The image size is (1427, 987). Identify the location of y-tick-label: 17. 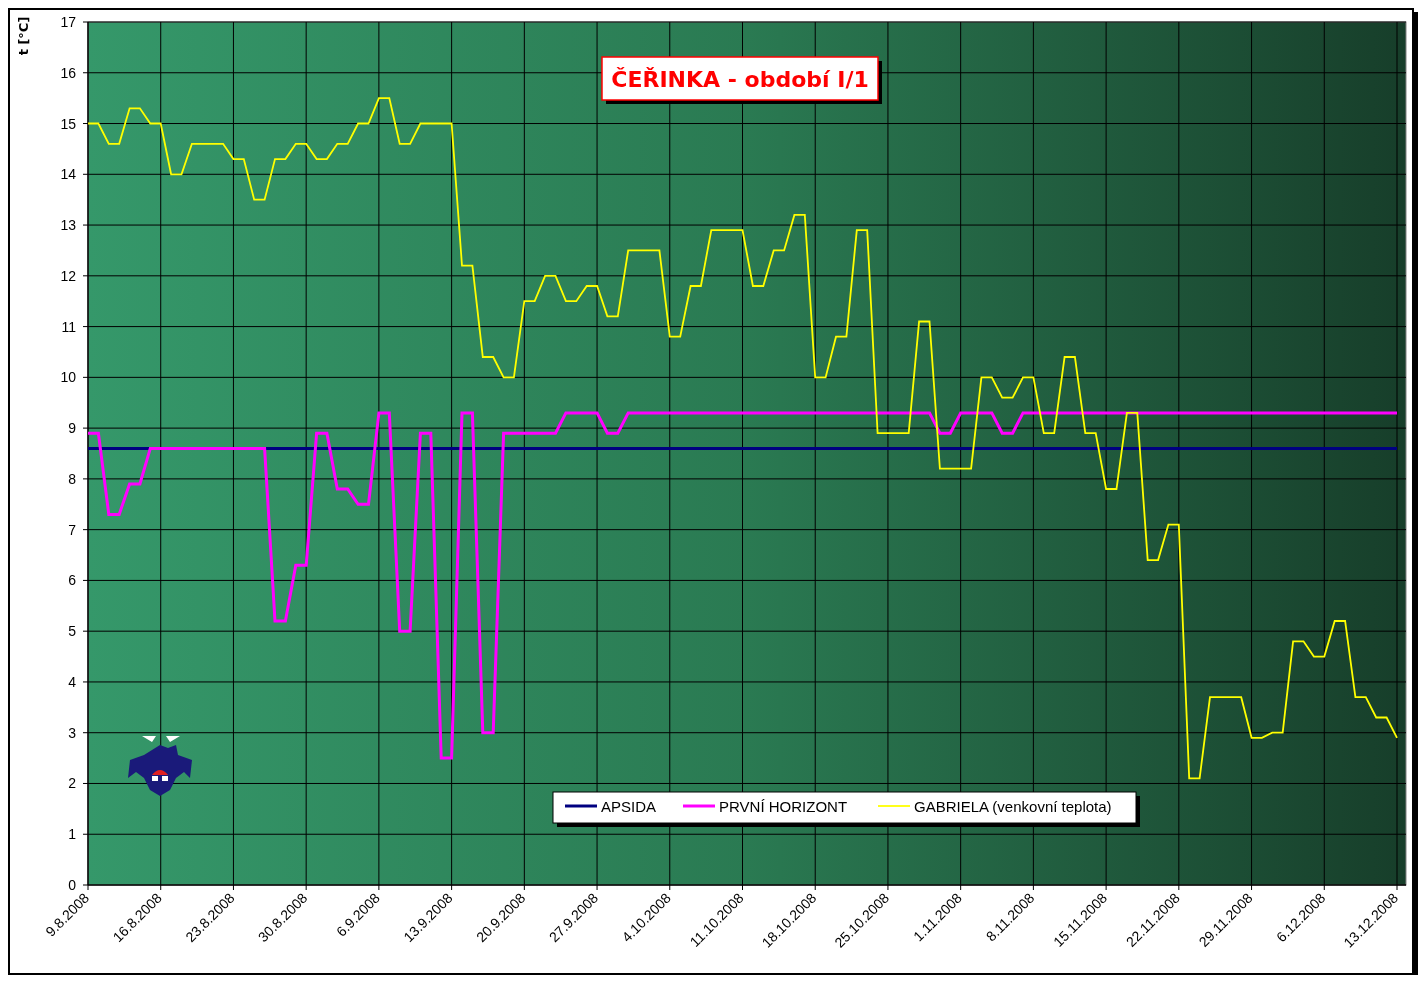
(68, 22).